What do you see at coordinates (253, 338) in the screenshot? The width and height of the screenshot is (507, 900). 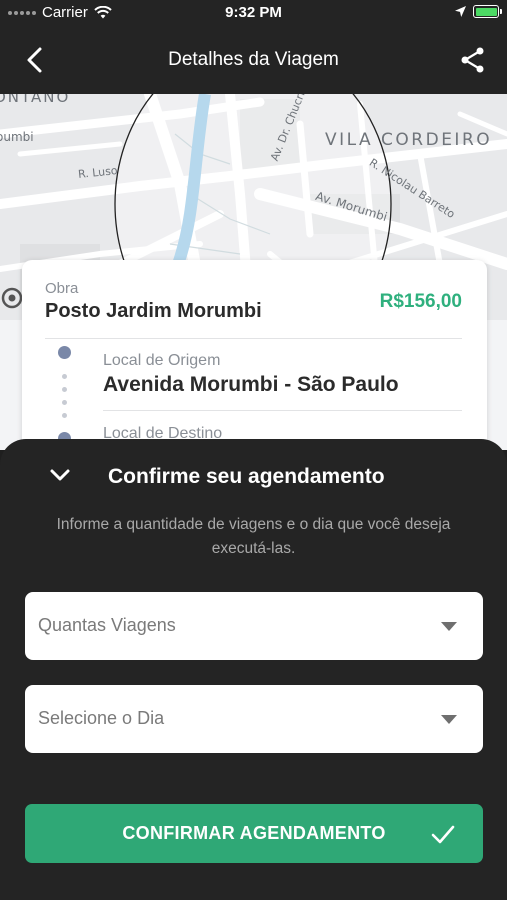 I see `card-divider` at bounding box center [253, 338].